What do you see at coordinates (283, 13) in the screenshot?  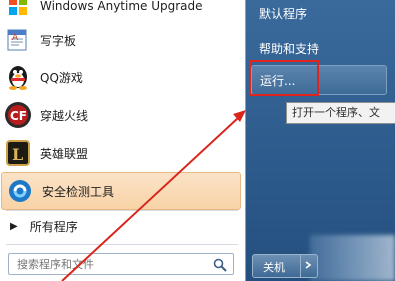 I see `default-programs-link: 默认程序` at bounding box center [283, 13].